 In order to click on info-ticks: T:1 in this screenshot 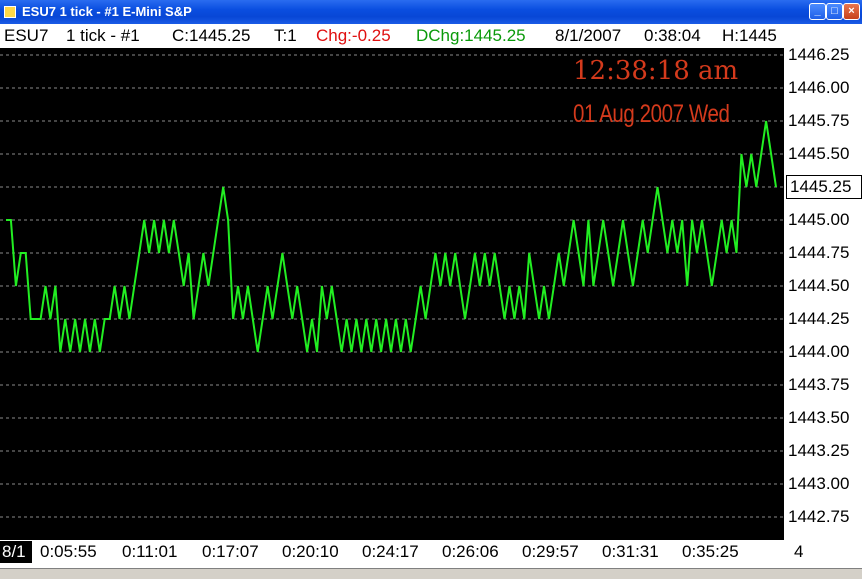, I will do `click(285, 35)`.